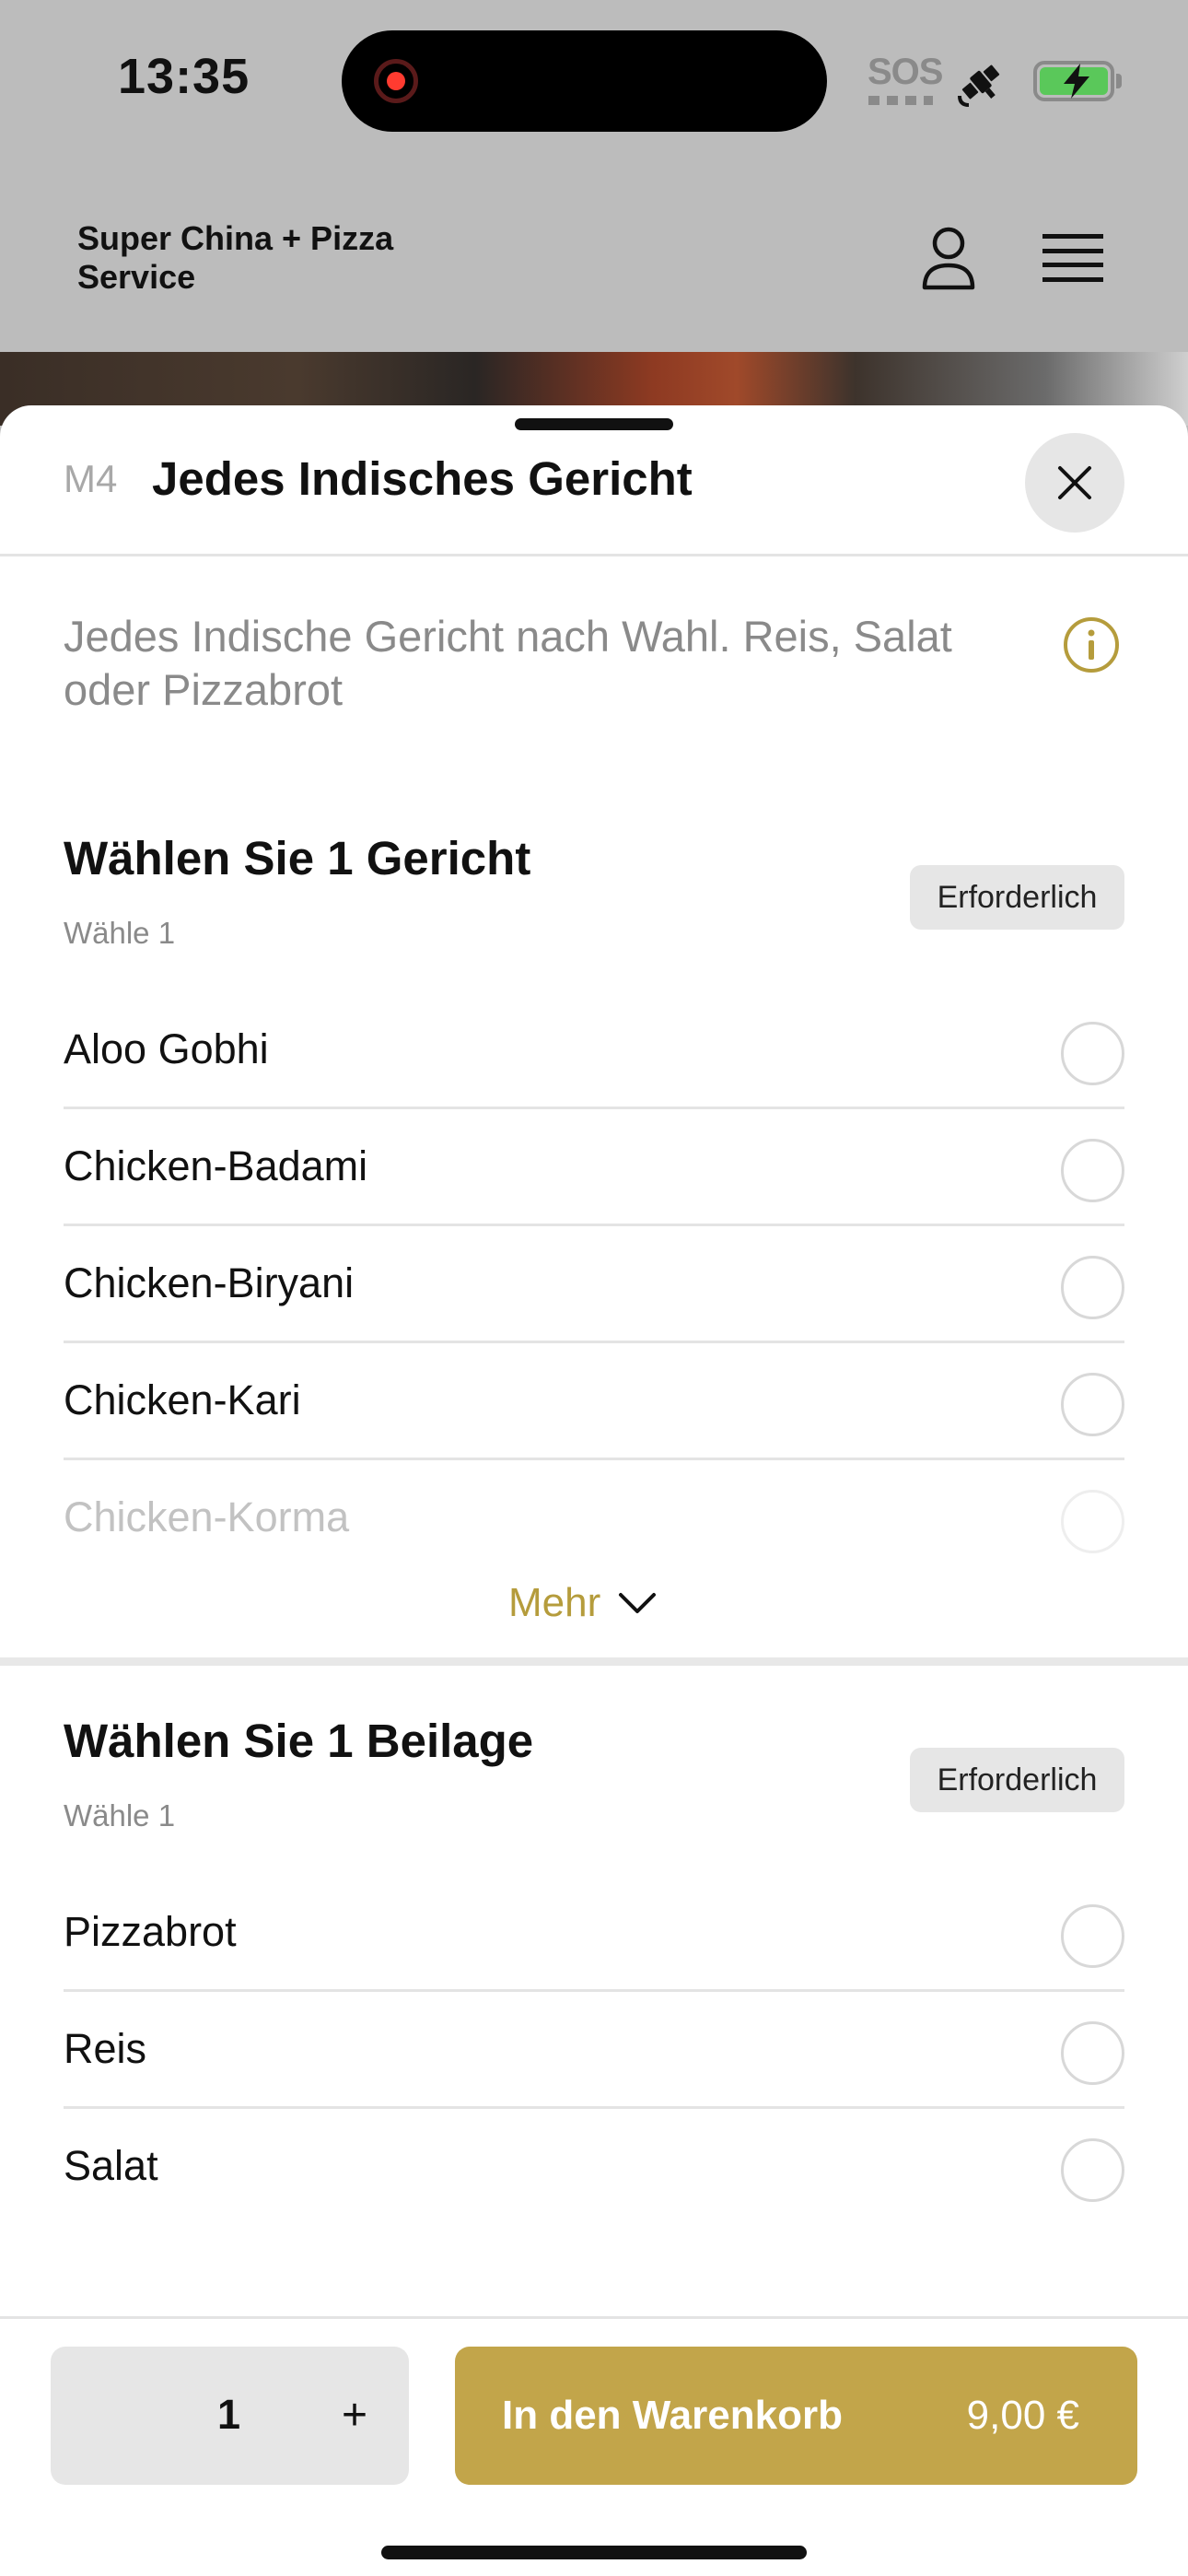  What do you see at coordinates (594, 1284) in the screenshot?
I see `option-row: Chicken-Biryani` at bounding box center [594, 1284].